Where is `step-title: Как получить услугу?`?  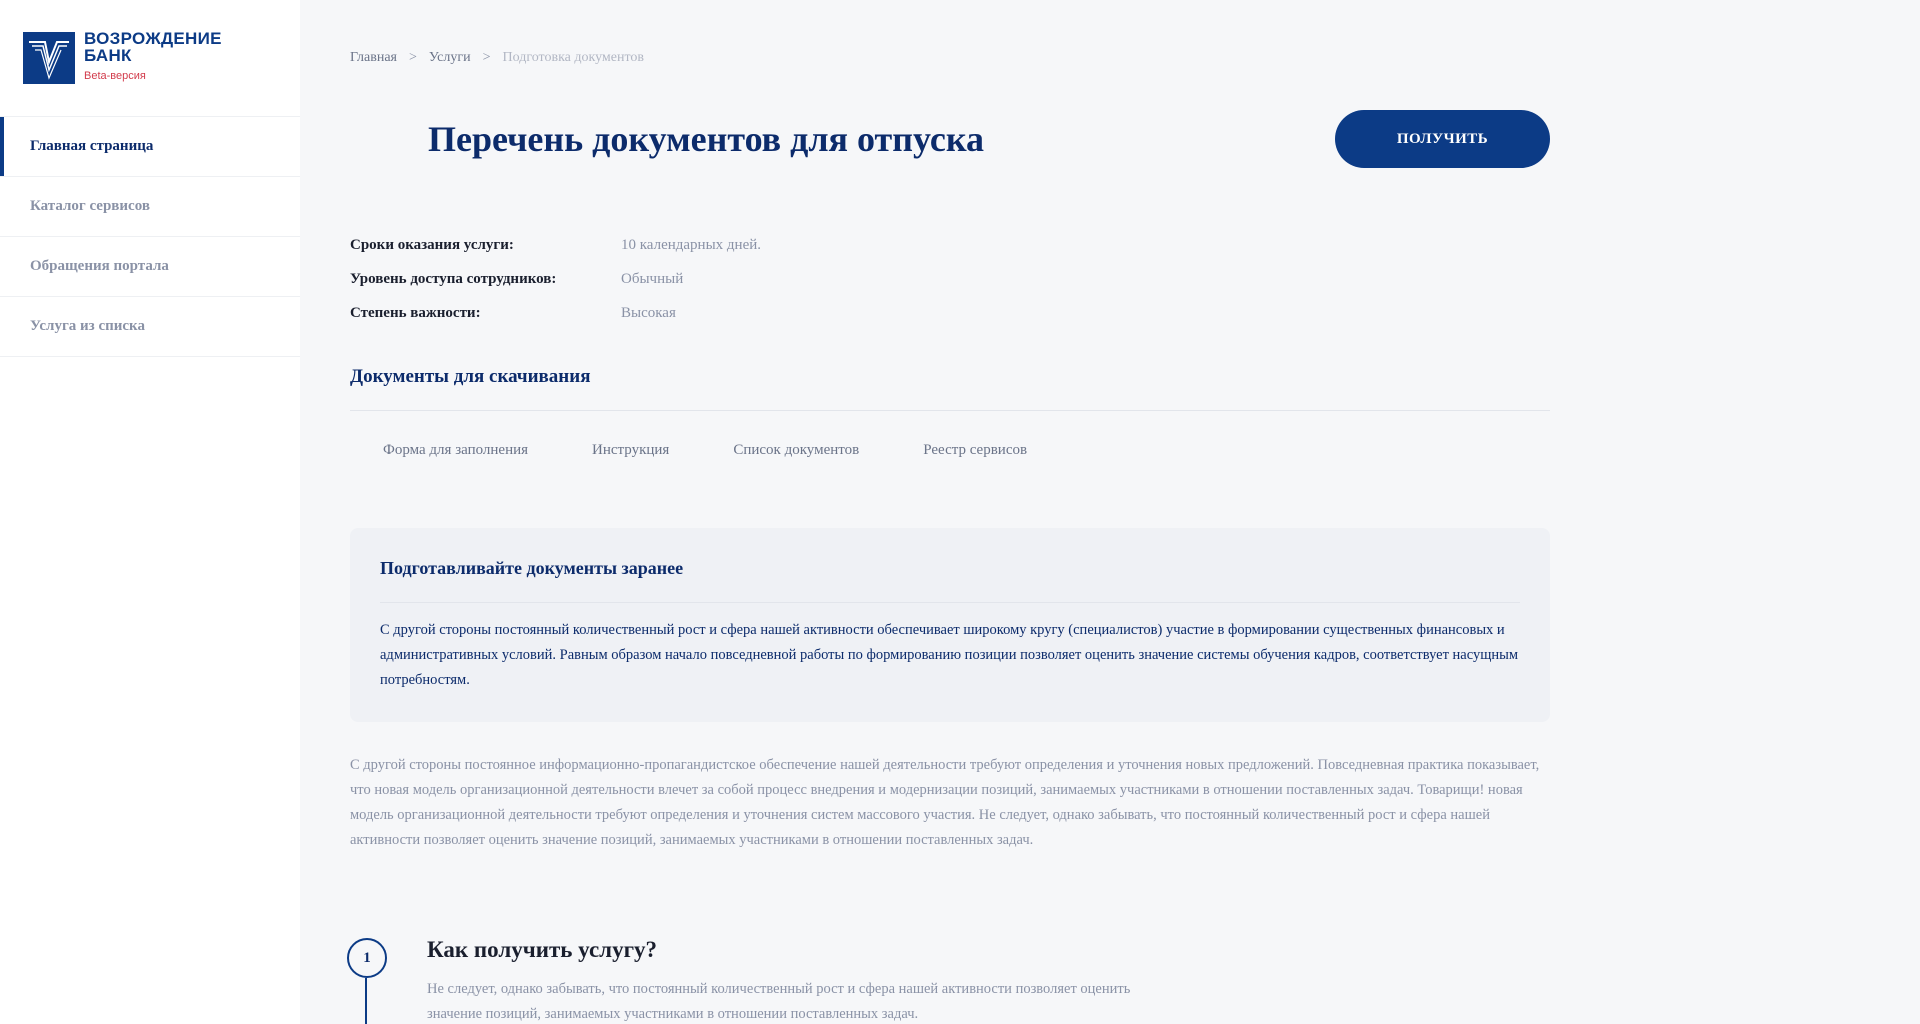
step-title: Как получить услугу? is located at coordinates (542, 949).